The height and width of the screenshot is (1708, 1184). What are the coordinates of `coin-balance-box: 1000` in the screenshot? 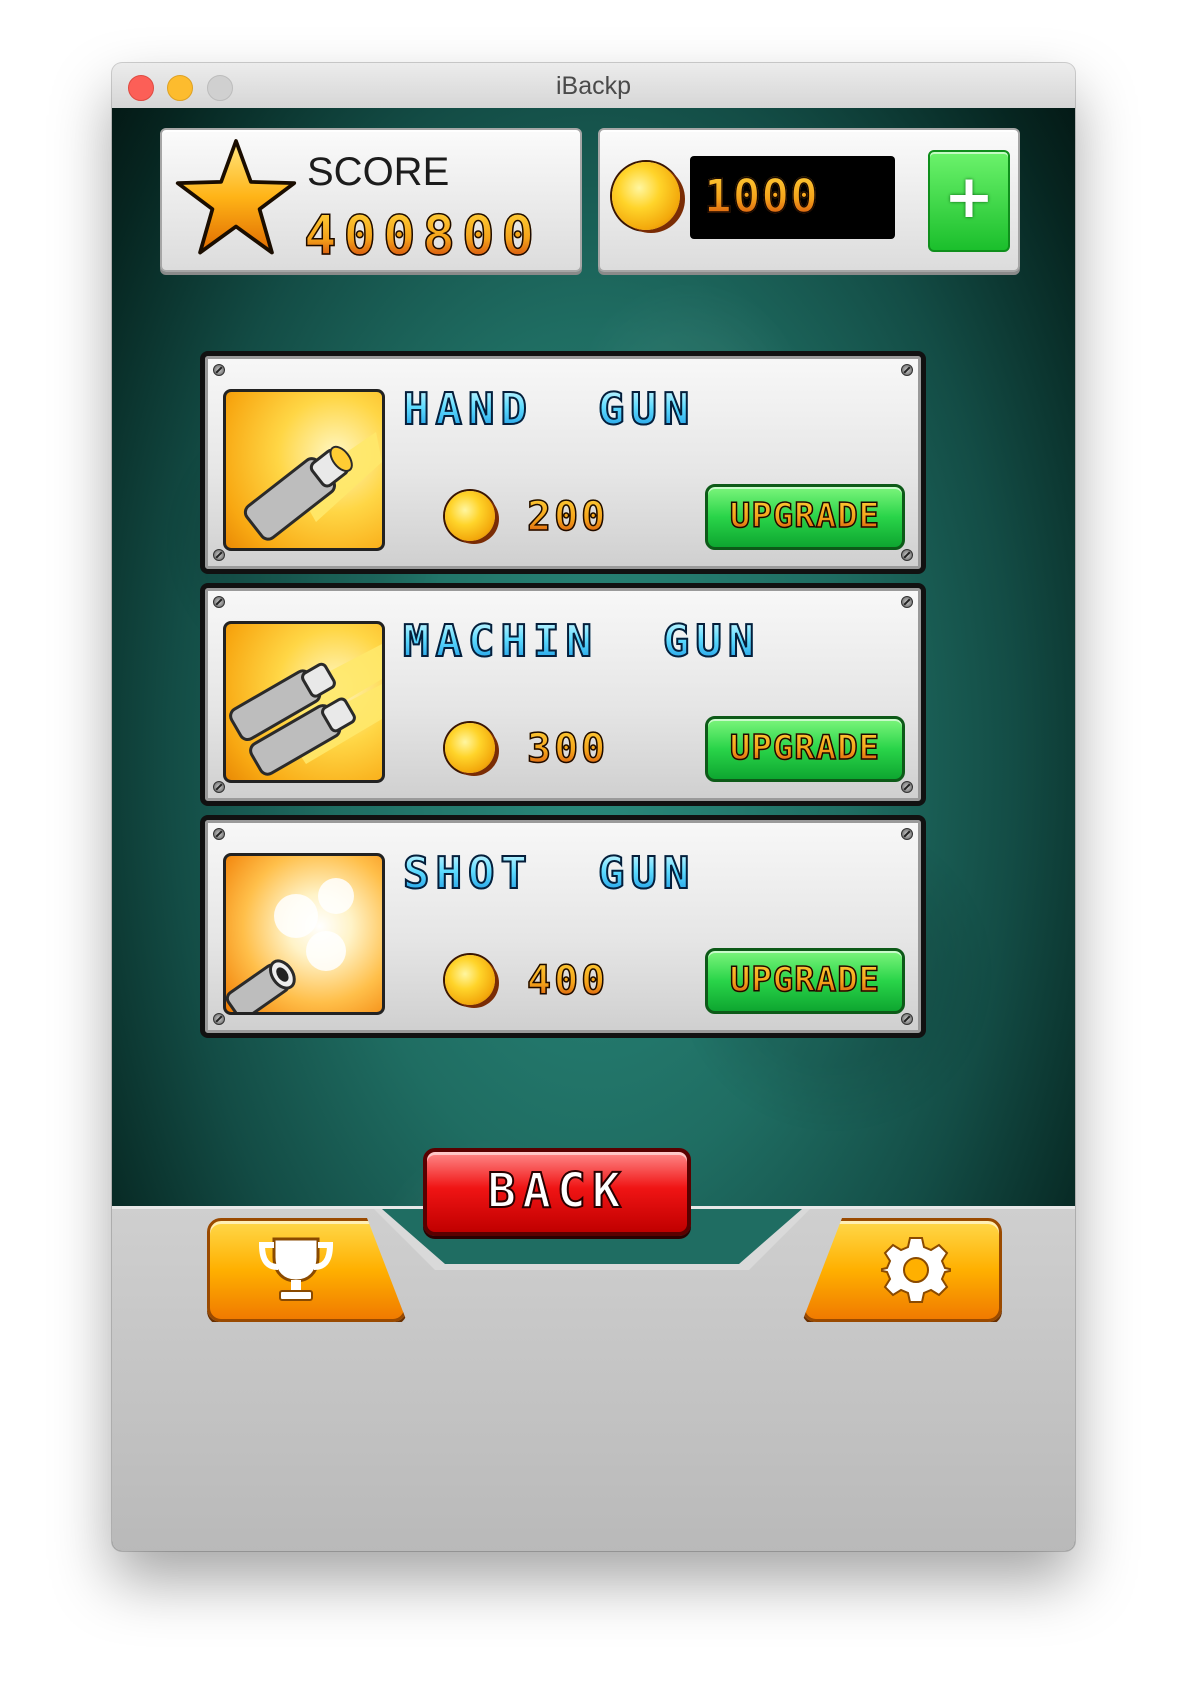 It's located at (792, 197).